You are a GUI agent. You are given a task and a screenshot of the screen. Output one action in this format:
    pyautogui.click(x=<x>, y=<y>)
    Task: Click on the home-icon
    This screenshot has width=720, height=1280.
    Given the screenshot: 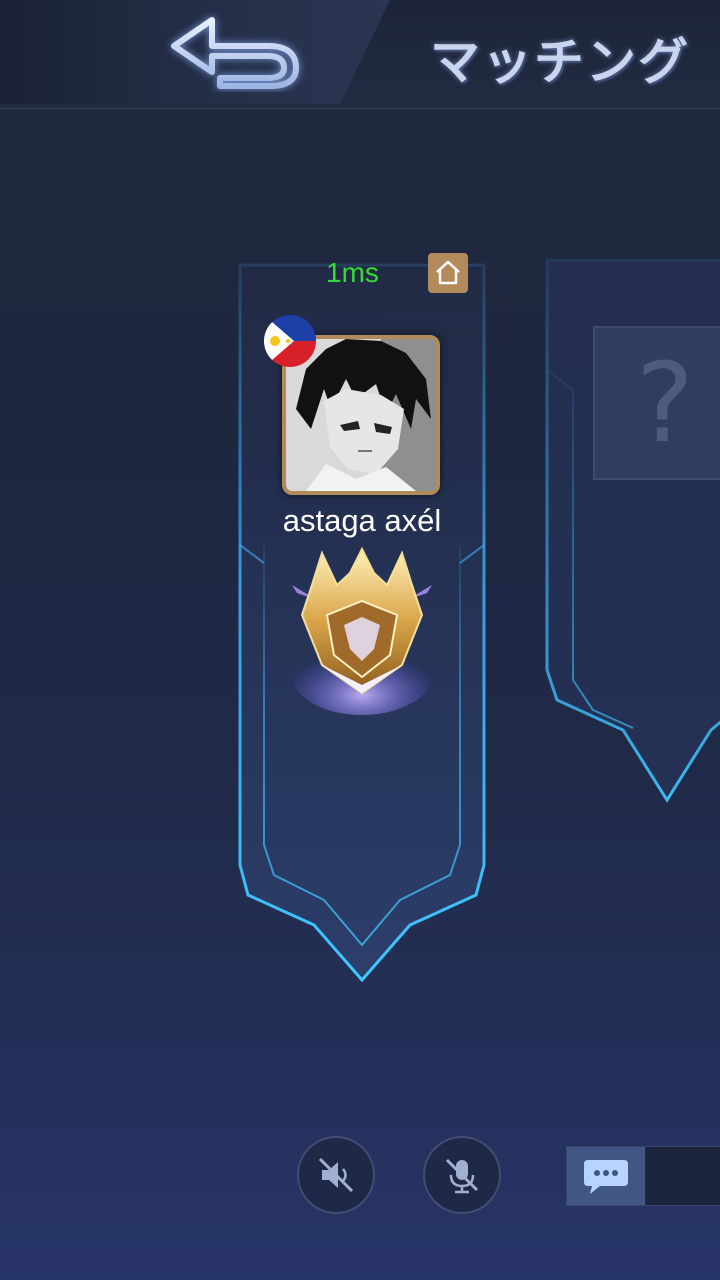 What is the action you would take?
    pyautogui.click(x=448, y=272)
    